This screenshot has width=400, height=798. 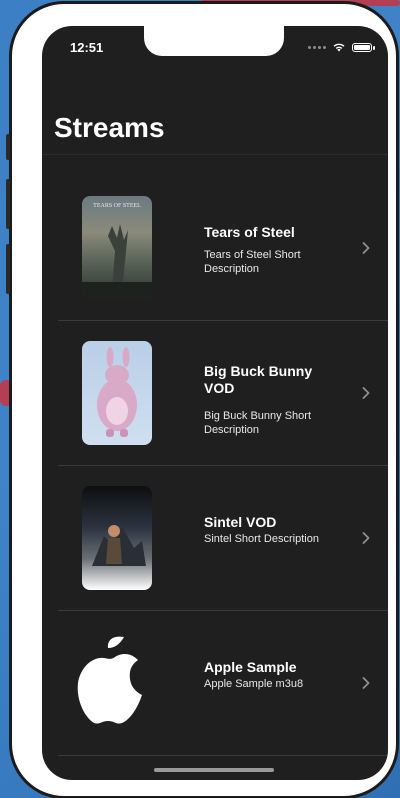 I want to click on status-icons, so click(x=341, y=47).